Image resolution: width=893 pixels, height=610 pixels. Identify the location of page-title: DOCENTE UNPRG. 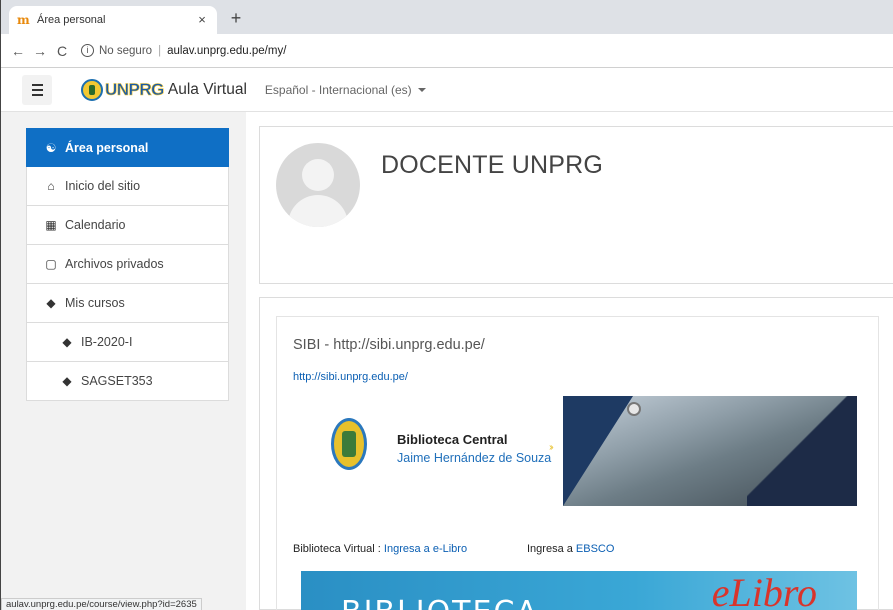
(492, 165).